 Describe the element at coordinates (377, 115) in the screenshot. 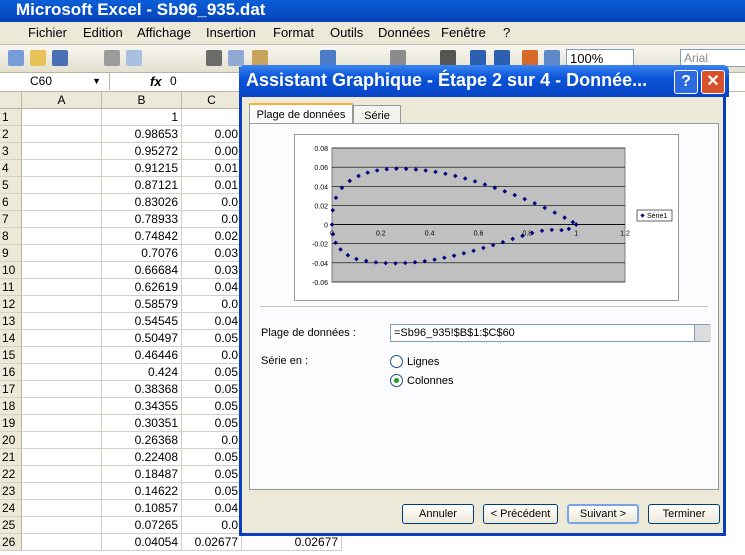

I see `tab-series: Série` at that location.